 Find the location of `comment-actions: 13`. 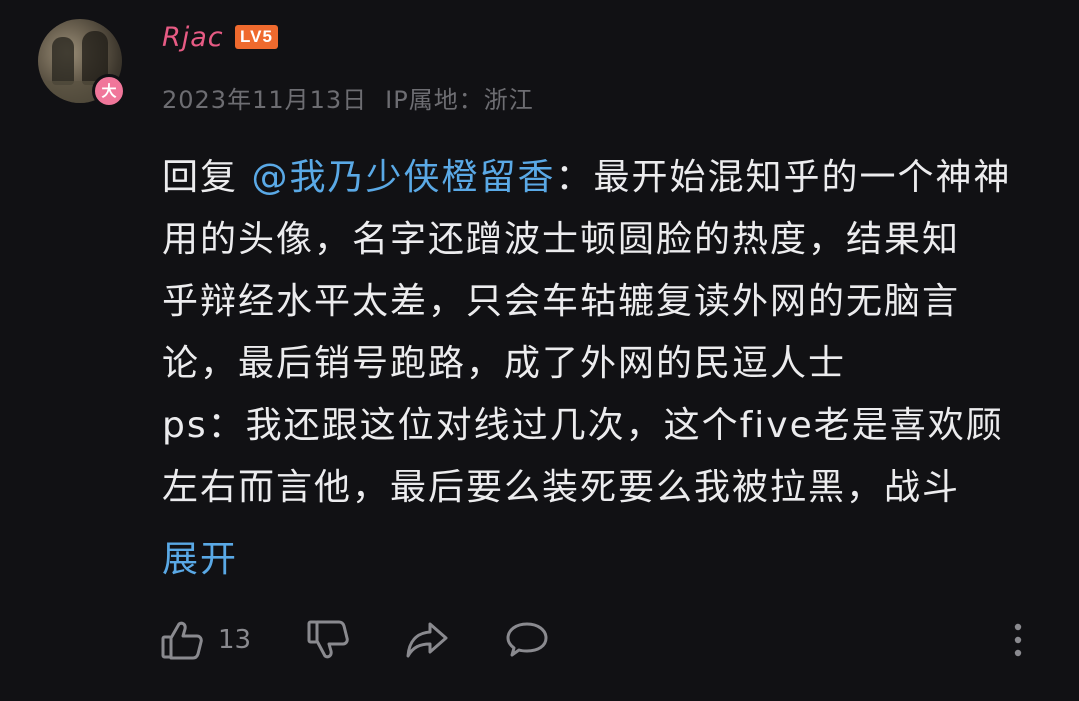

comment-actions: 13 is located at coordinates (600, 641).